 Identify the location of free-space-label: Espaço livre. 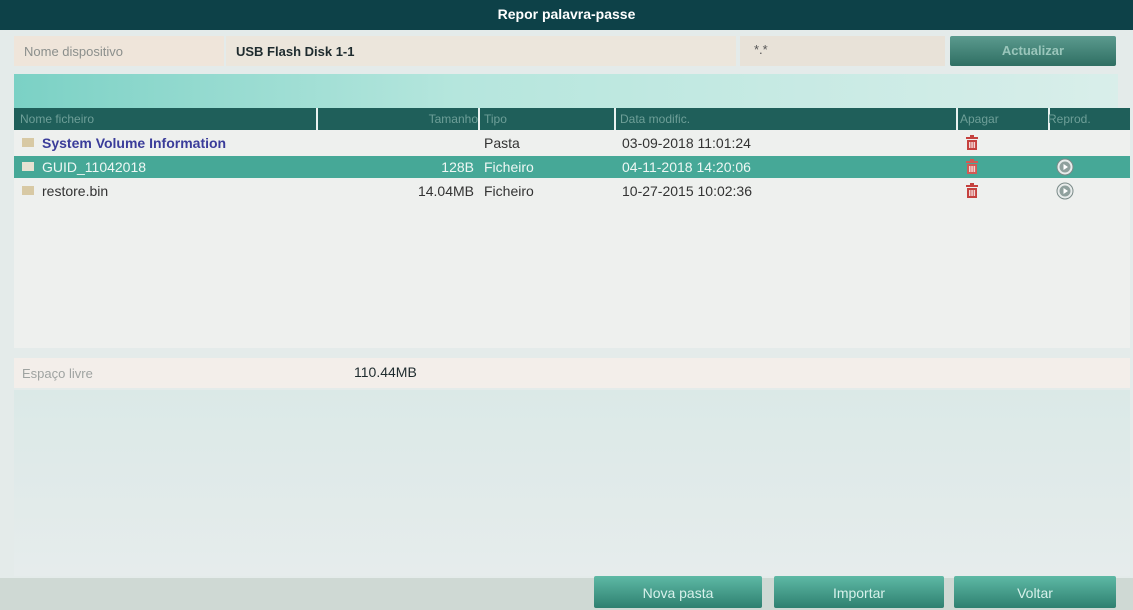
(57, 373).